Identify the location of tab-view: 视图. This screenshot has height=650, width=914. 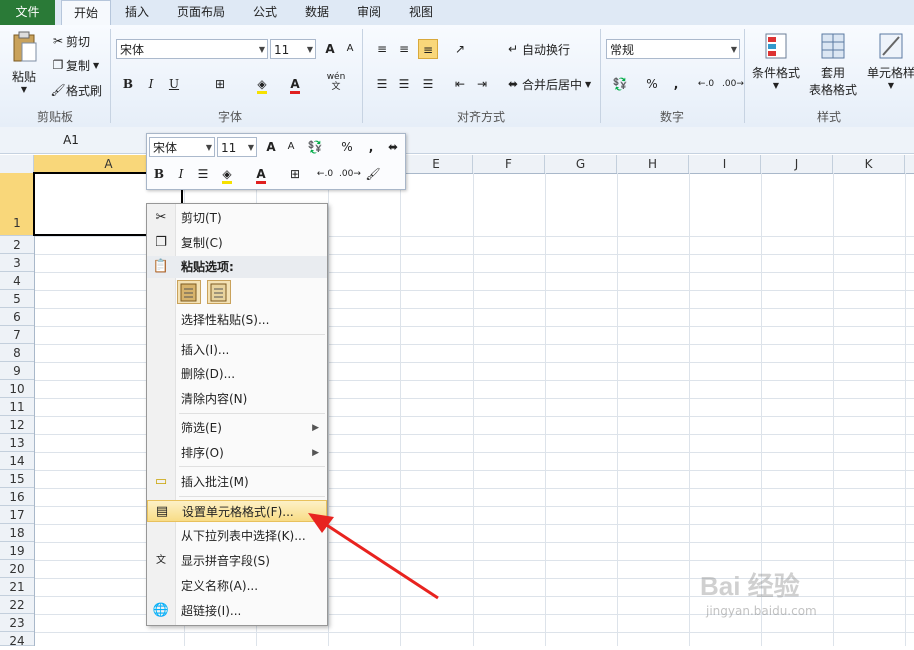
(421, 12).